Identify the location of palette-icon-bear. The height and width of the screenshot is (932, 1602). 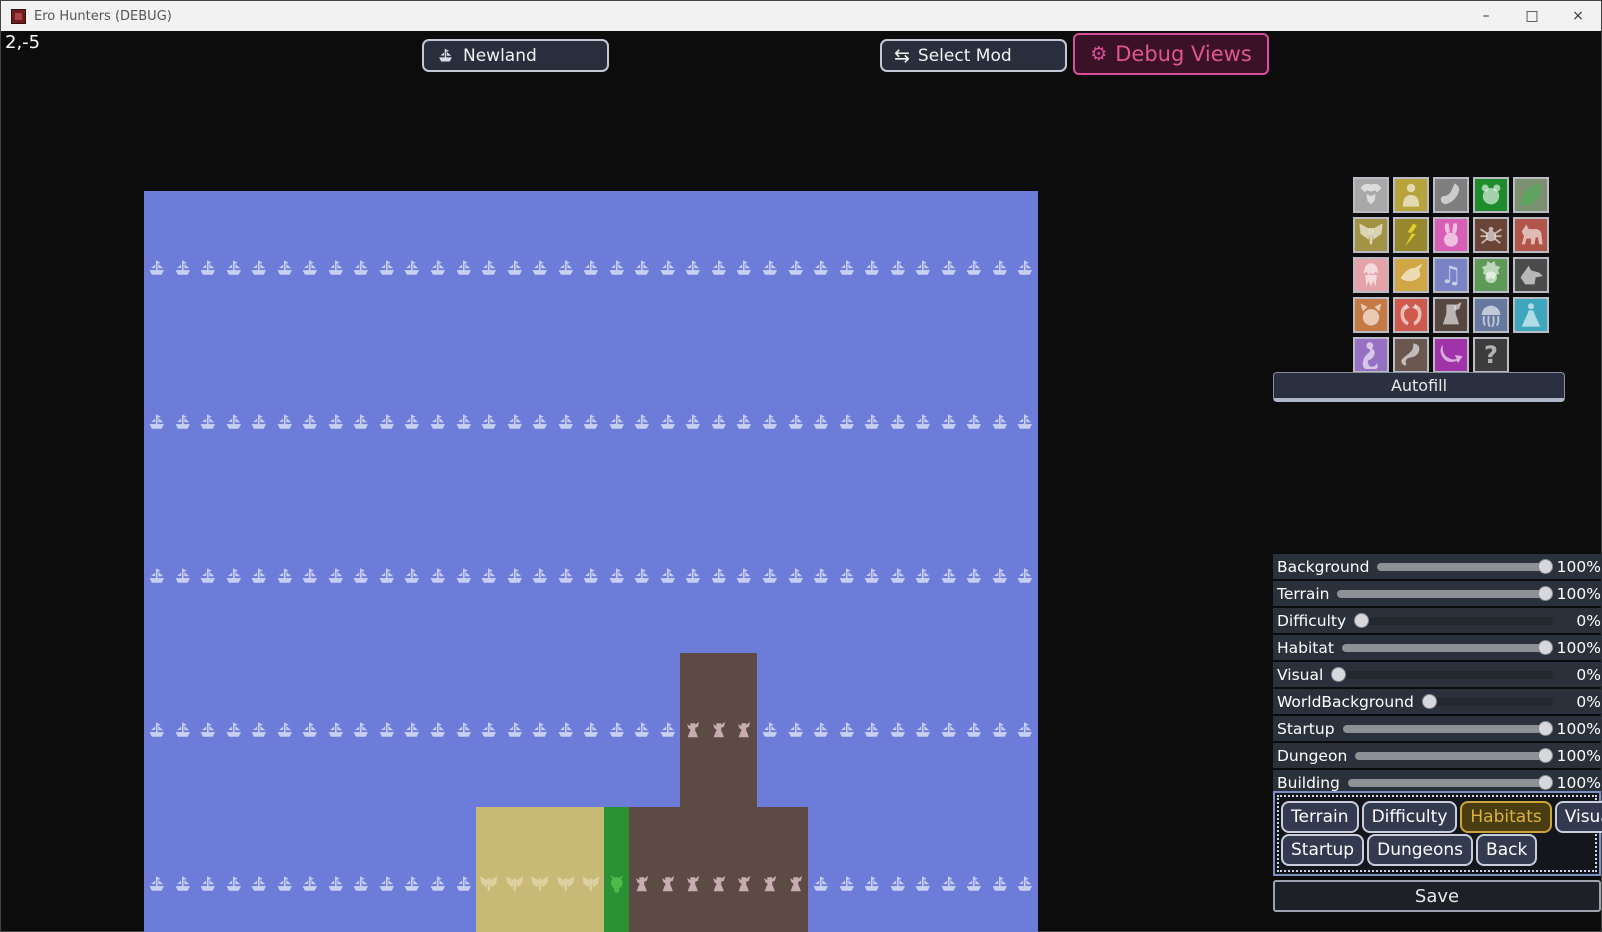
(1491, 195).